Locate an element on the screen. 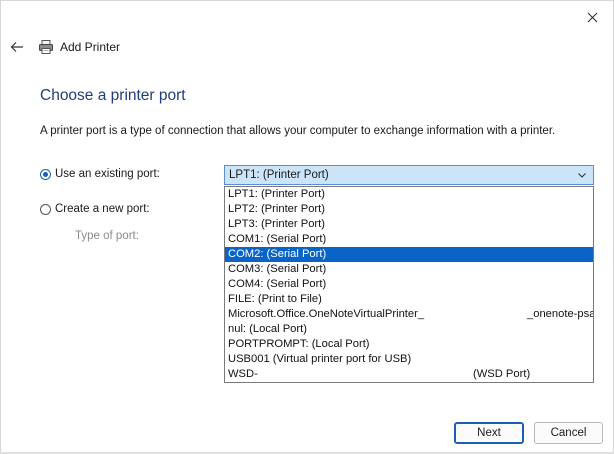  create-new-port-option: Create a new port: is located at coordinates (95, 209).